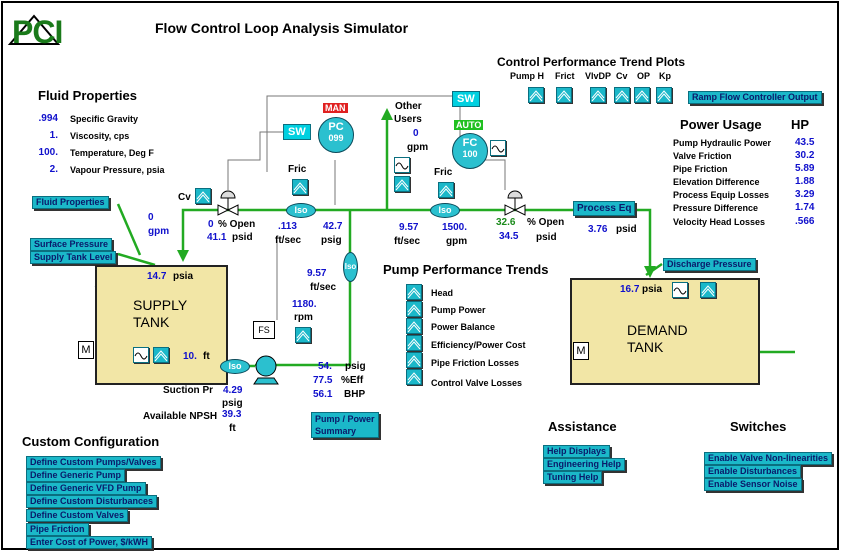 Image resolution: width=848 pixels, height=554 pixels. What do you see at coordinates (581, 351) in the screenshot?
I see `demand-motor: M` at bounding box center [581, 351].